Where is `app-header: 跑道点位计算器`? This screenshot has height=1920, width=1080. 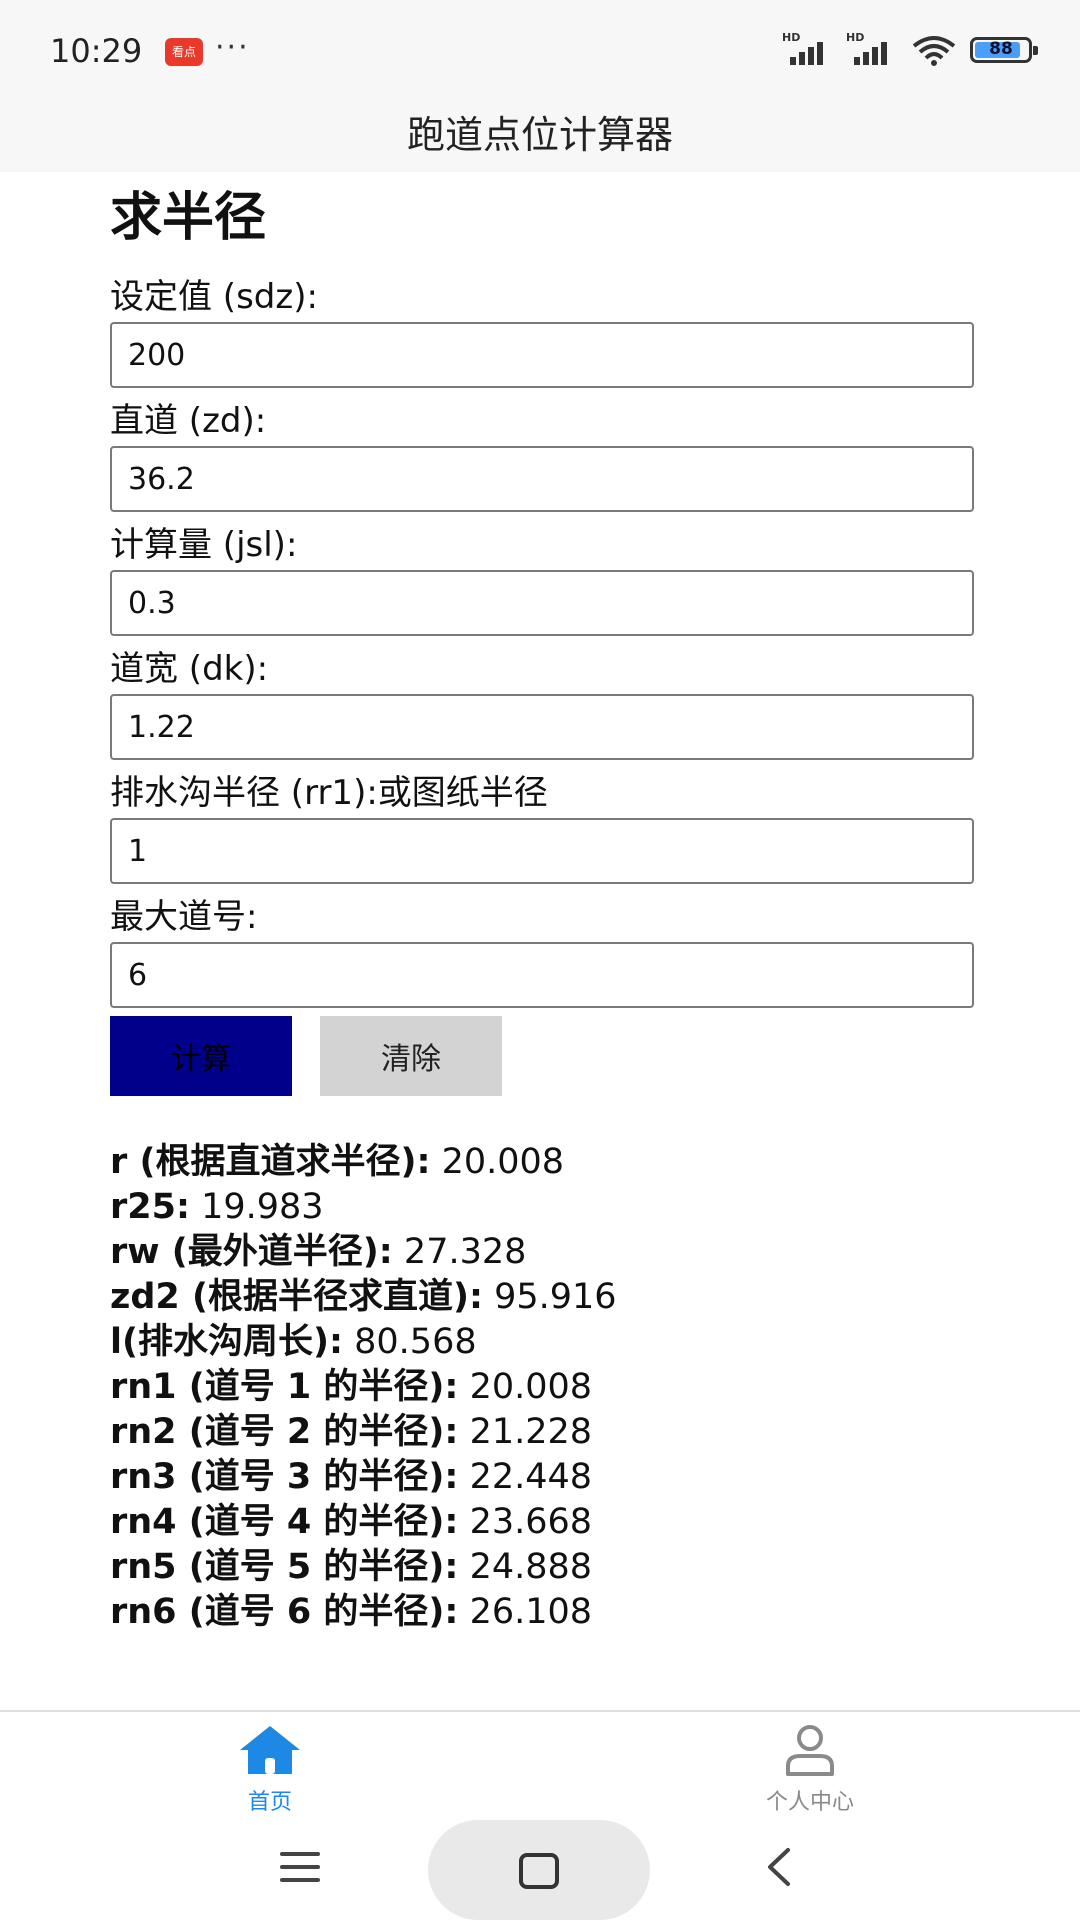 app-header: 跑道点位计算器 is located at coordinates (540, 136).